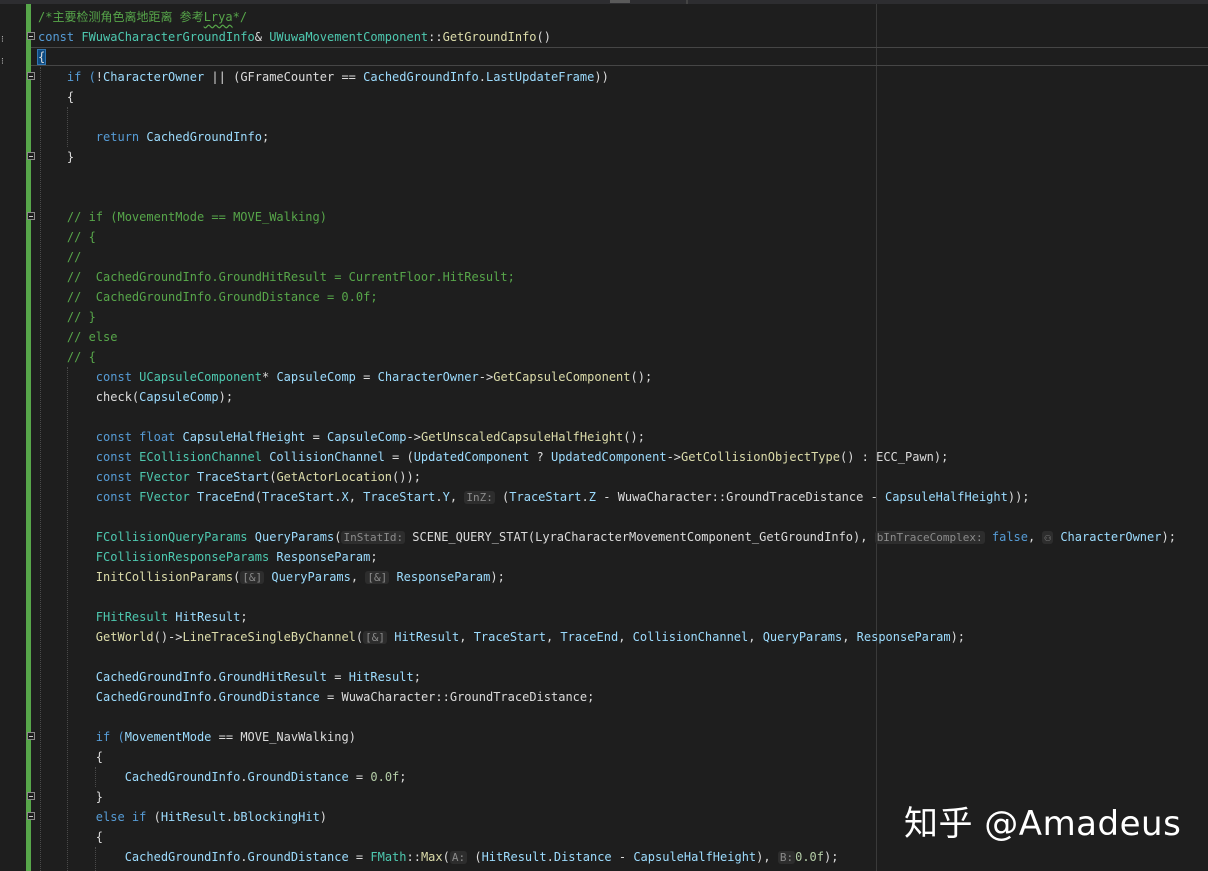  Describe the element at coordinates (1043, 824) in the screenshot. I see `watermark: 知乎 @Amadeus` at that location.